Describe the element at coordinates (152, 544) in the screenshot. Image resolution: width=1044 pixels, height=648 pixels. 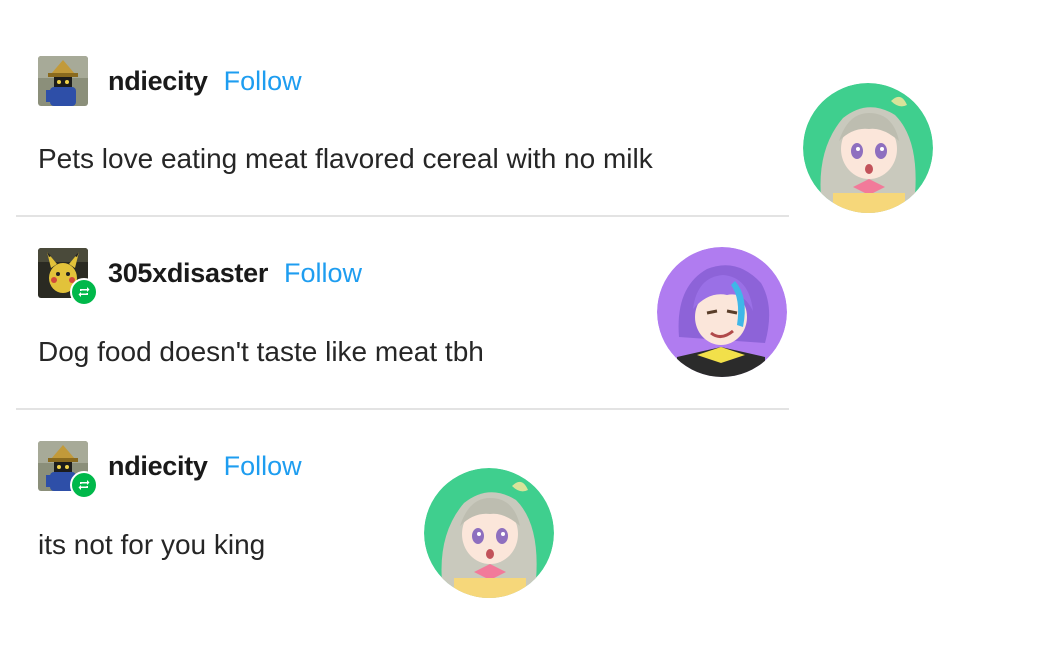
I see `post-text: its not for you king` at that location.